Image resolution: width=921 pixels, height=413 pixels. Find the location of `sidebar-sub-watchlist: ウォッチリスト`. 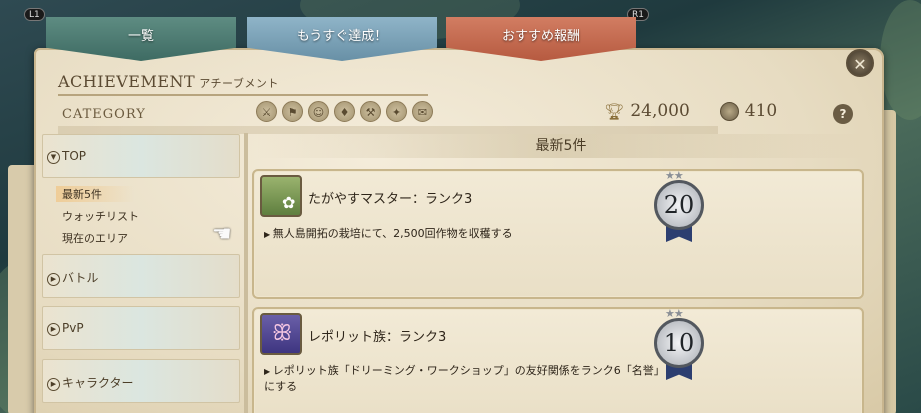

sidebar-sub-watchlist: ウォッチリスト is located at coordinates (100, 216).